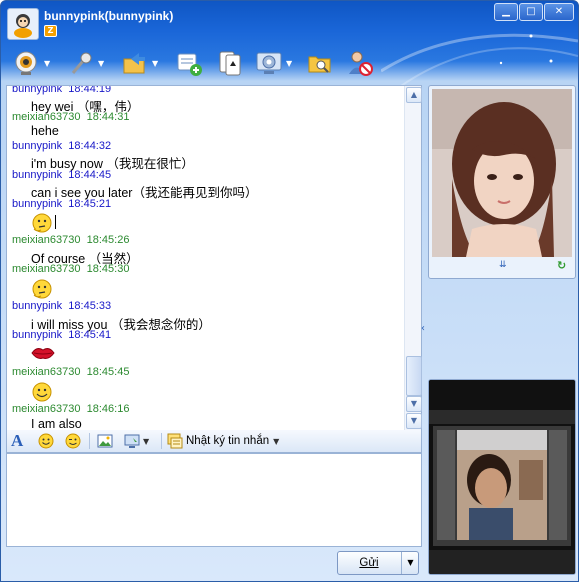  I want to click on send-button: Gửi, so click(369, 563).